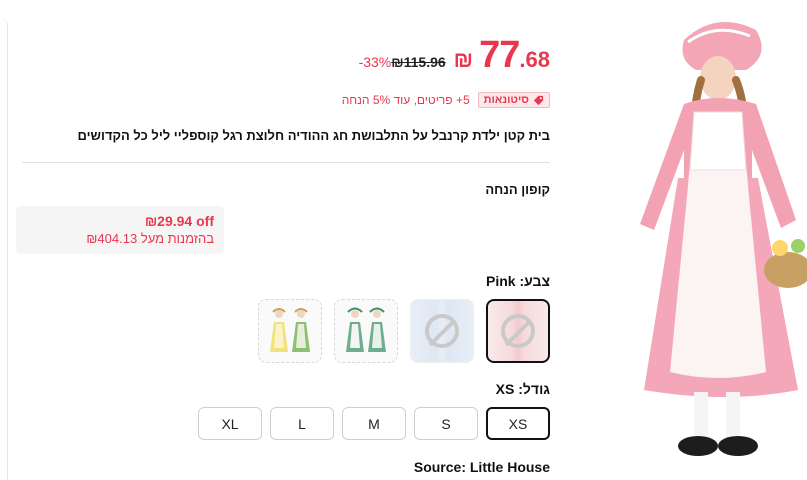 This screenshot has height=480, width=807. Describe the element at coordinates (120, 230) in the screenshot. I see `coupon-card: ₪29.94 off בהזמנות מעל ₪404.13` at that location.